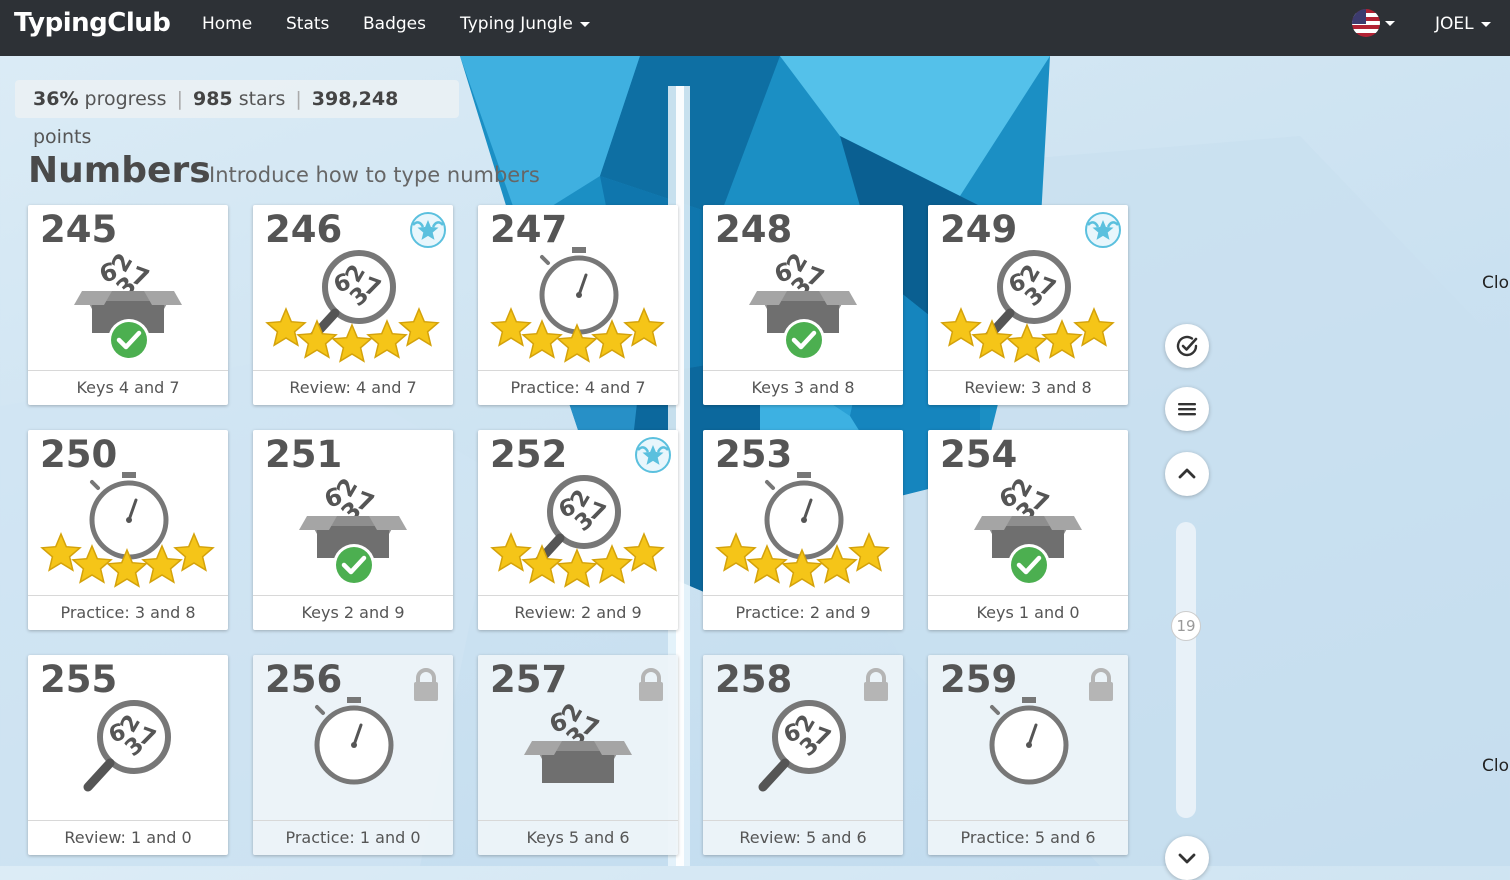  I want to click on lesson-label: Review: 4 and 7, so click(353, 387).